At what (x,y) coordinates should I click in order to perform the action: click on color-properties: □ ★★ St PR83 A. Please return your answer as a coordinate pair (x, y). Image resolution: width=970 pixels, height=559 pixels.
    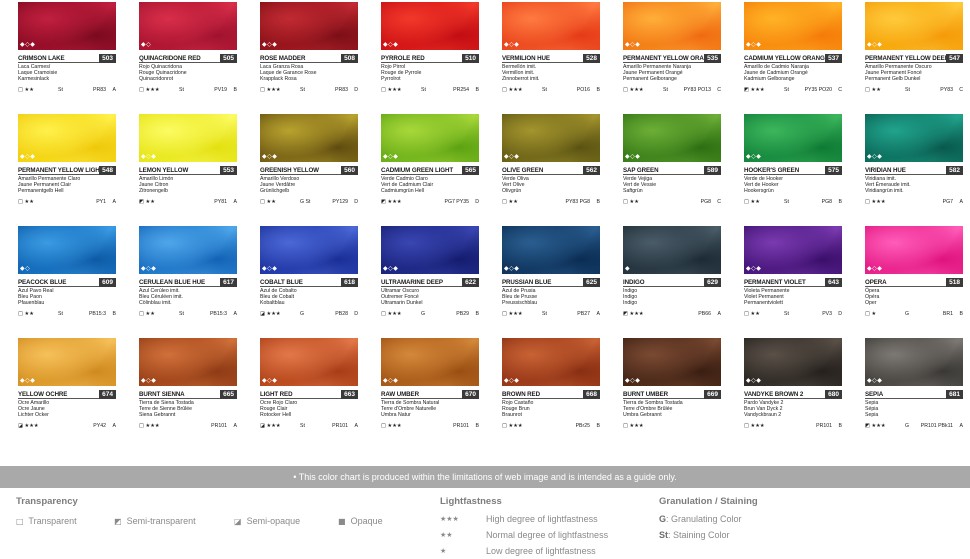
    Looking at the image, I should click on (67, 90).